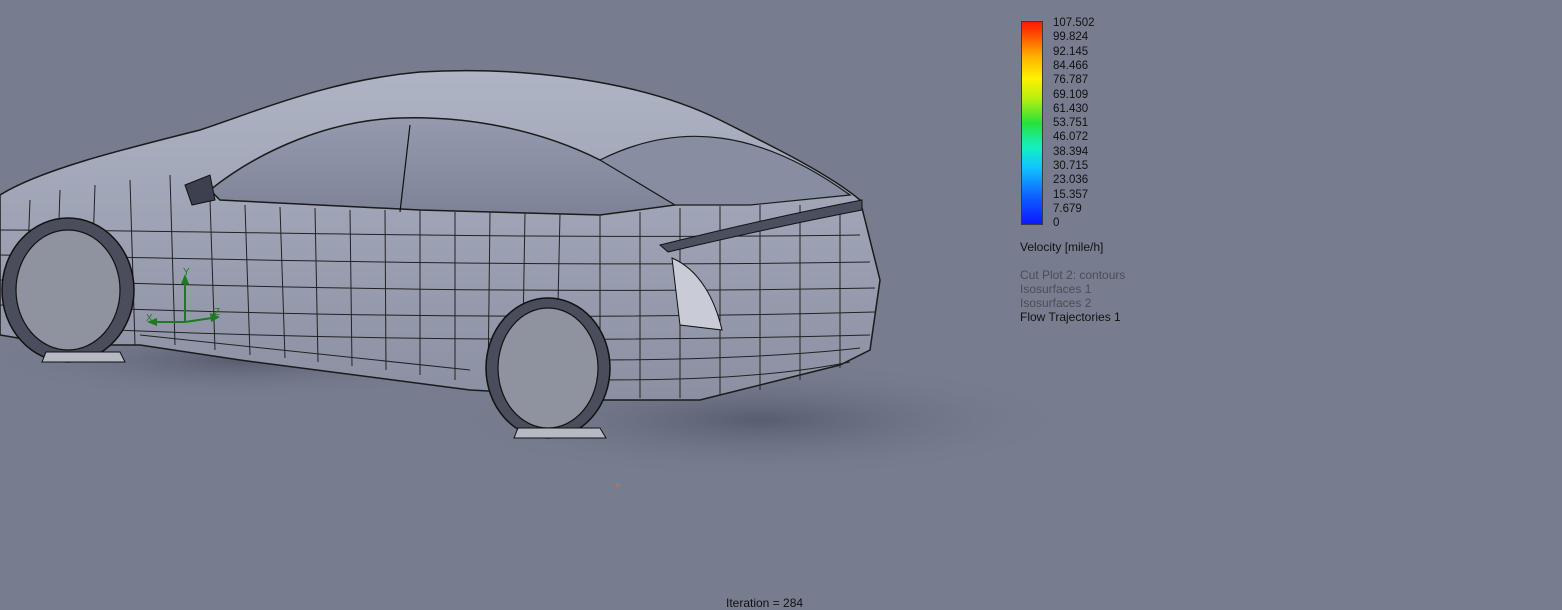 The height and width of the screenshot is (610, 1562). What do you see at coordinates (1071, 194) in the screenshot?
I see `legend-tick-label: 15.357` at bounding box center [1071, 194].